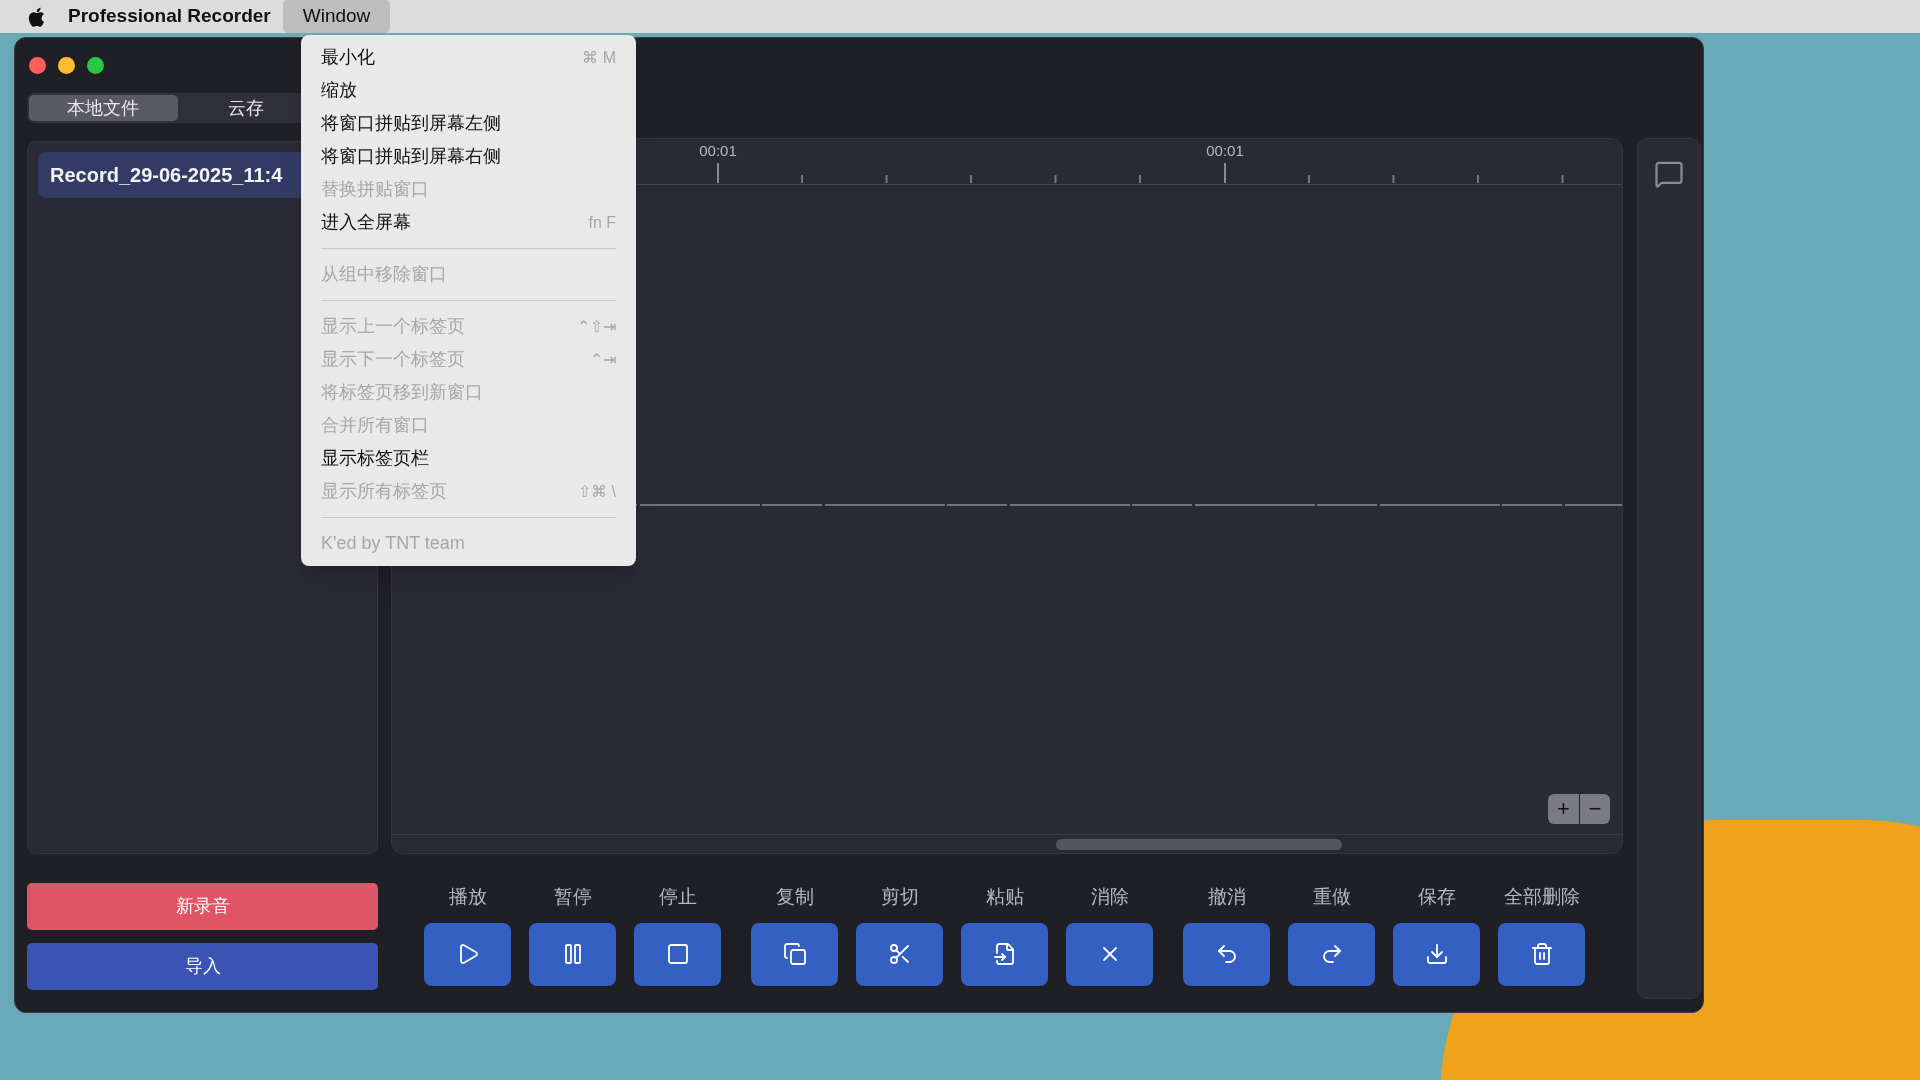 The image size is (1920, 1080). I want to click on button-caption: 撤消, so click(1226, 897).